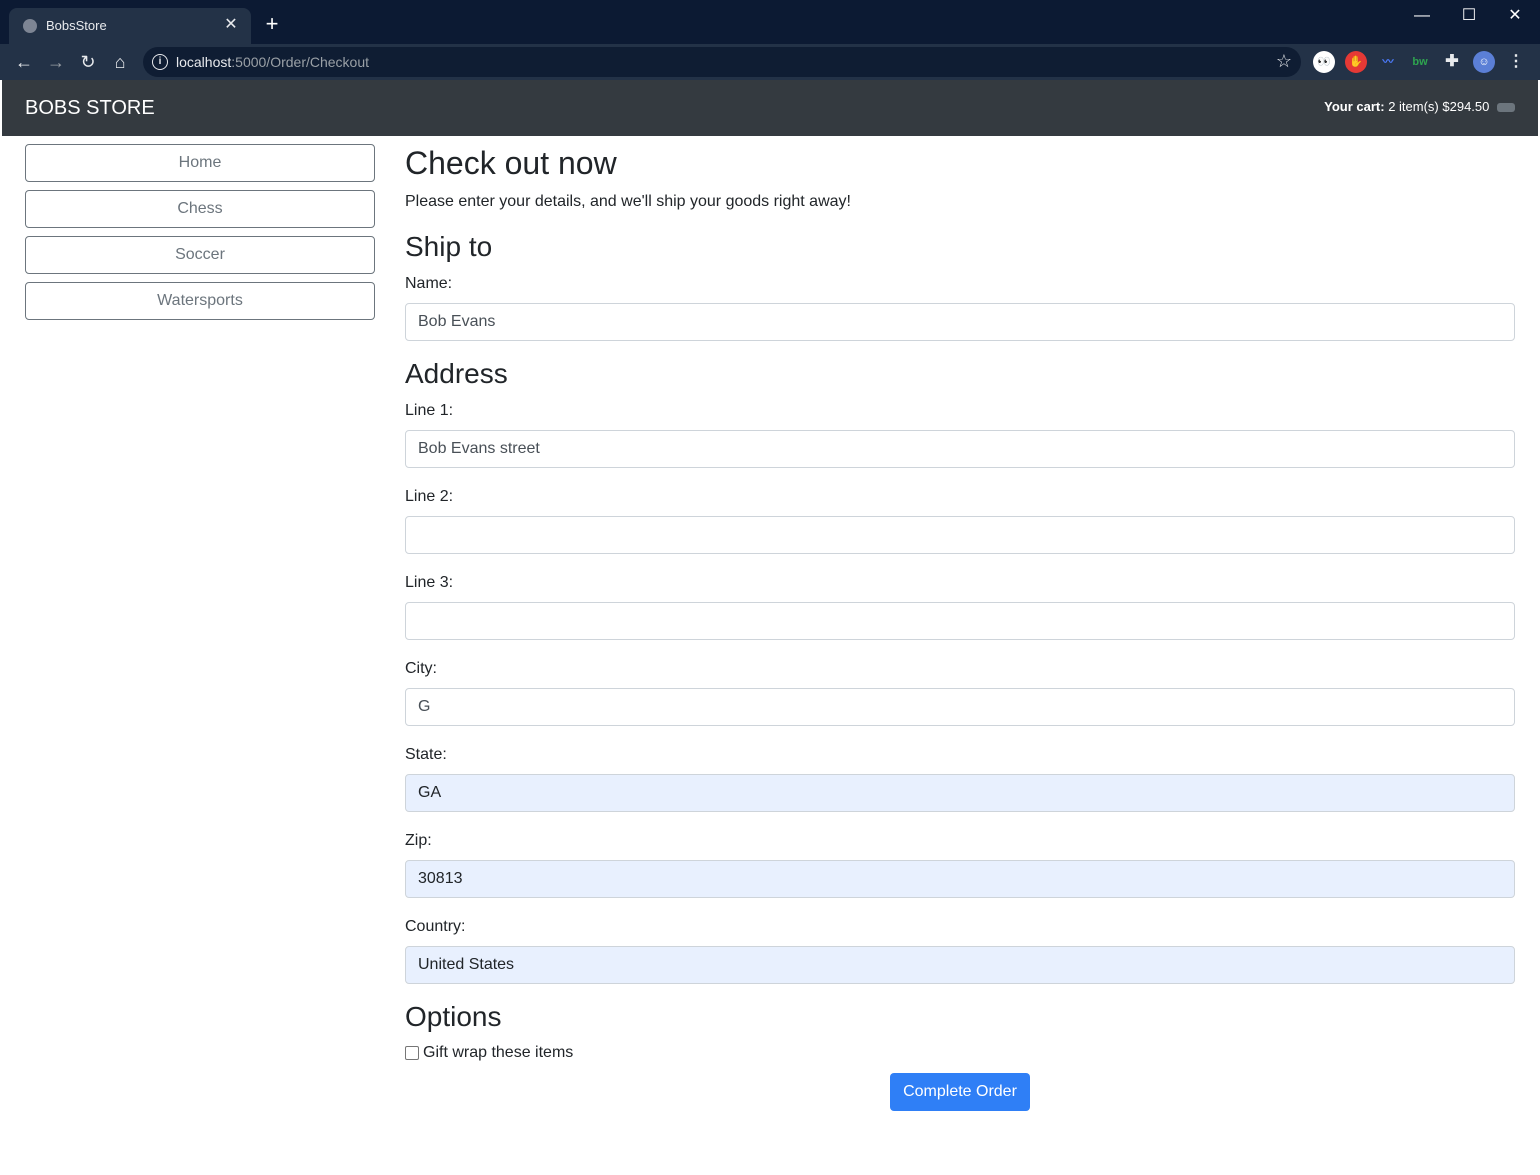  Describe the element at coordinates (960, 793) in the screenshot. I see `state-field: GA` at that location.